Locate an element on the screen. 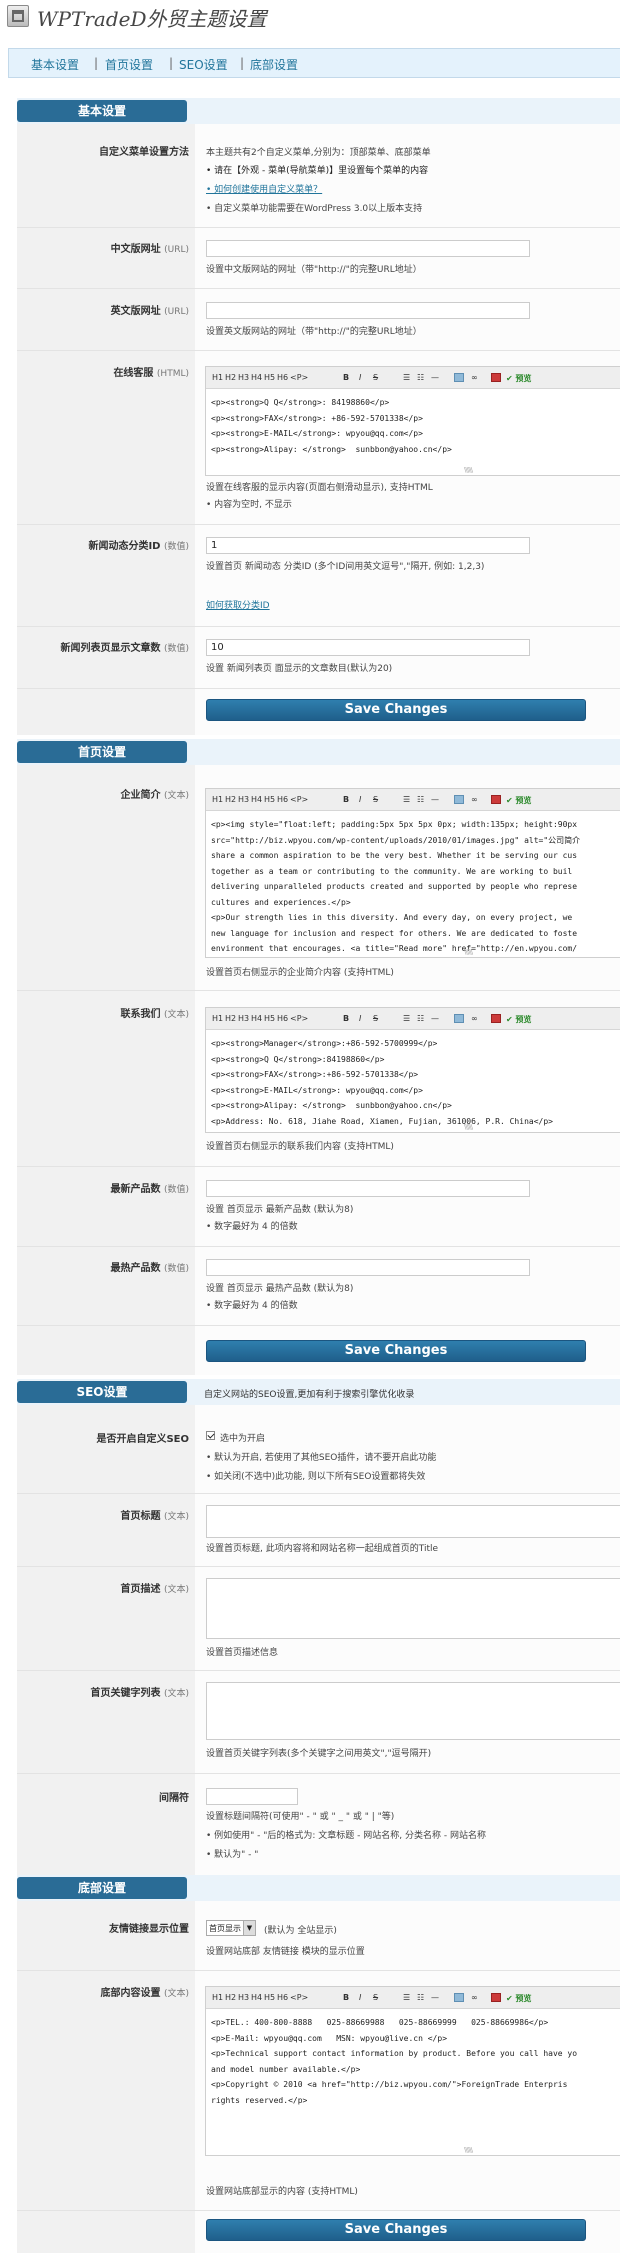 This screenshot has width=620, height=2253. nav-link-seo: SEO设置 is located at coordinates (203, 64).